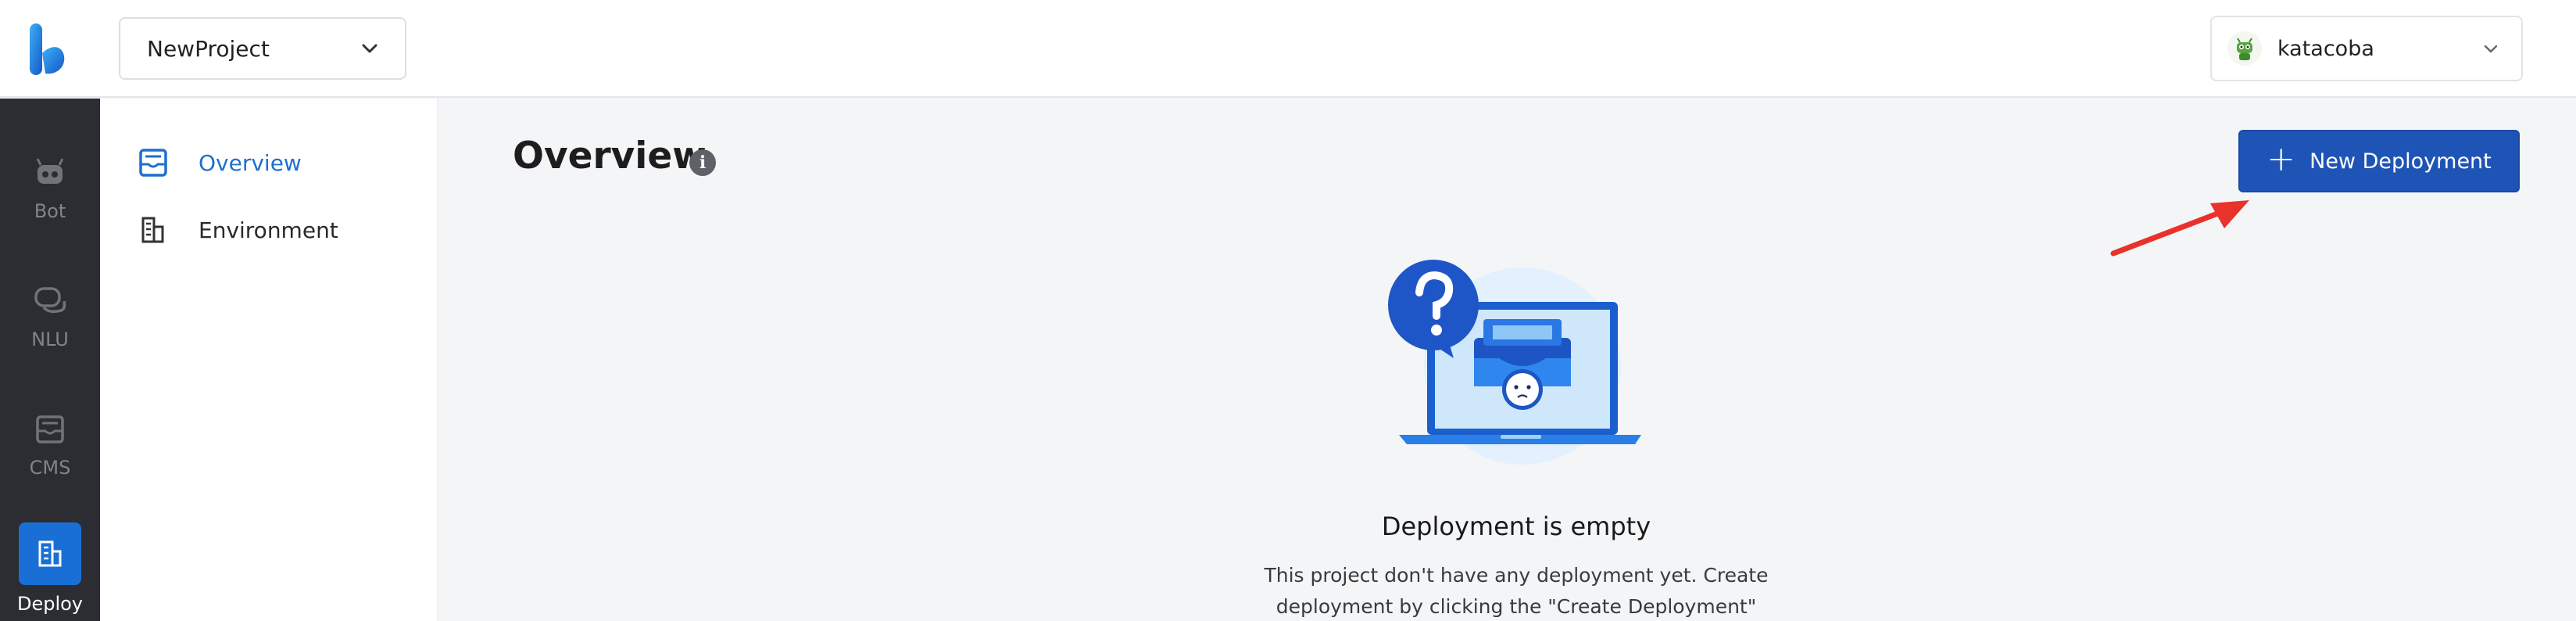 This screenshot has width=2576, height=621. Describe the element at coordinates (50, 173) in the screenshot. I see `robot-icon` at that location.